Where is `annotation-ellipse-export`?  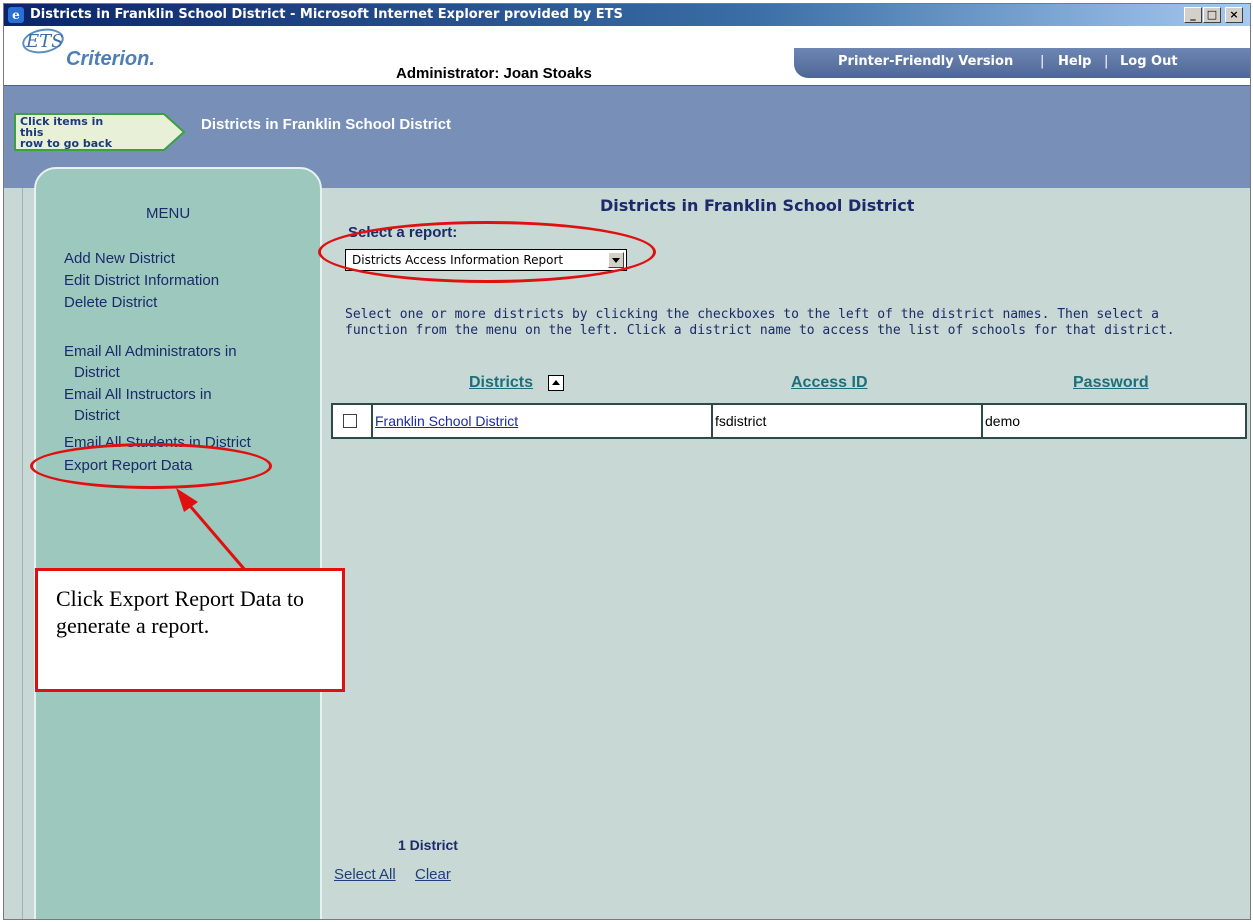
annotation-ellipse-export is located at coordinates (151, 466).